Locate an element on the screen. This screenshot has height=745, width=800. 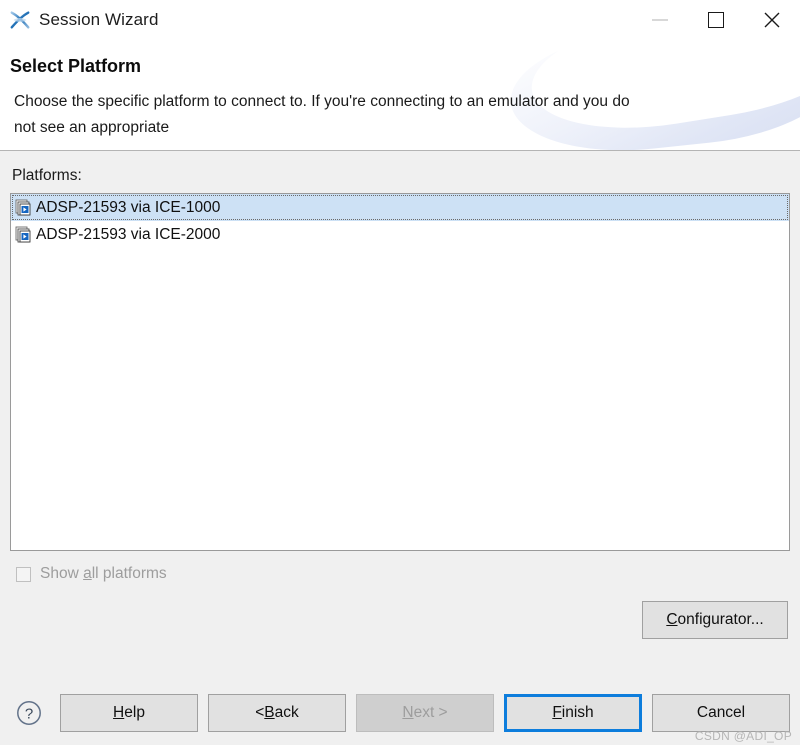
window-controls is located at coordinates (716, 20).